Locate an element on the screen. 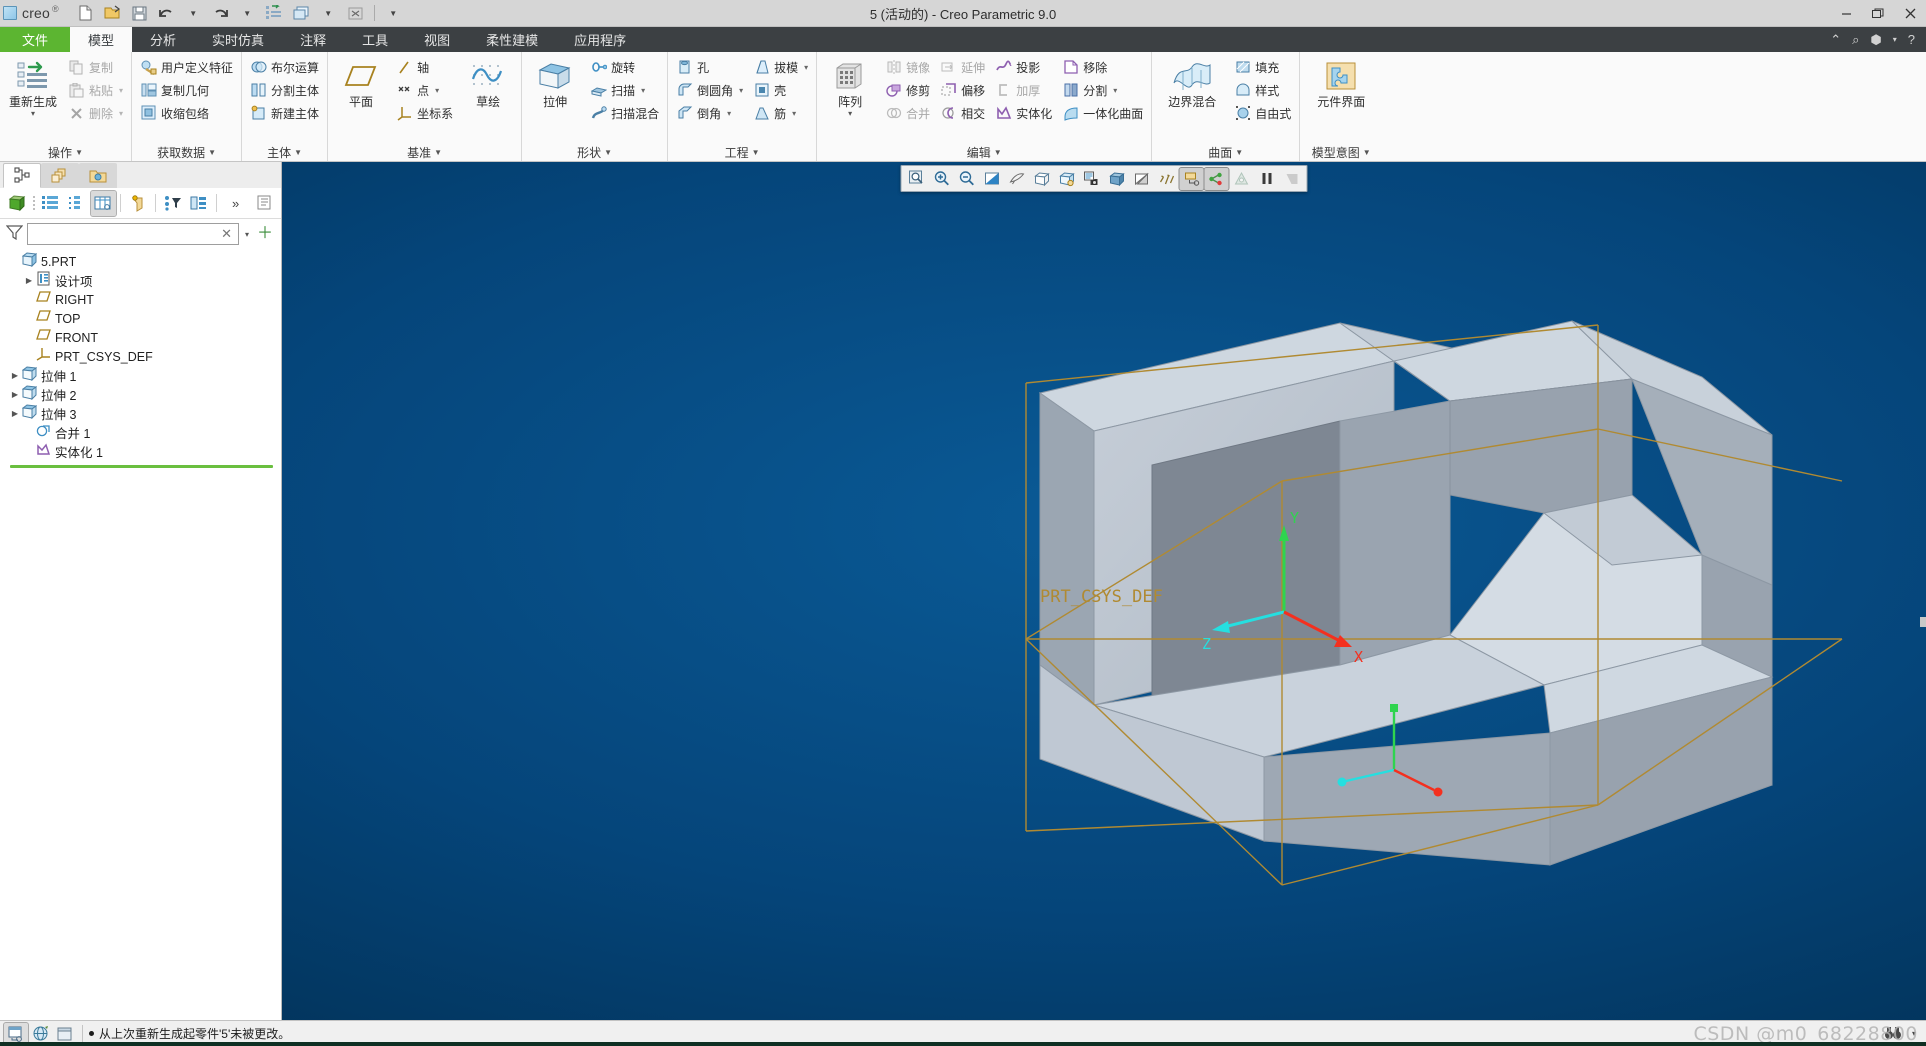 This screenshot has height=1046, width=1926. freestyle-button: 自由式 is located at coordinates (1262, 113).